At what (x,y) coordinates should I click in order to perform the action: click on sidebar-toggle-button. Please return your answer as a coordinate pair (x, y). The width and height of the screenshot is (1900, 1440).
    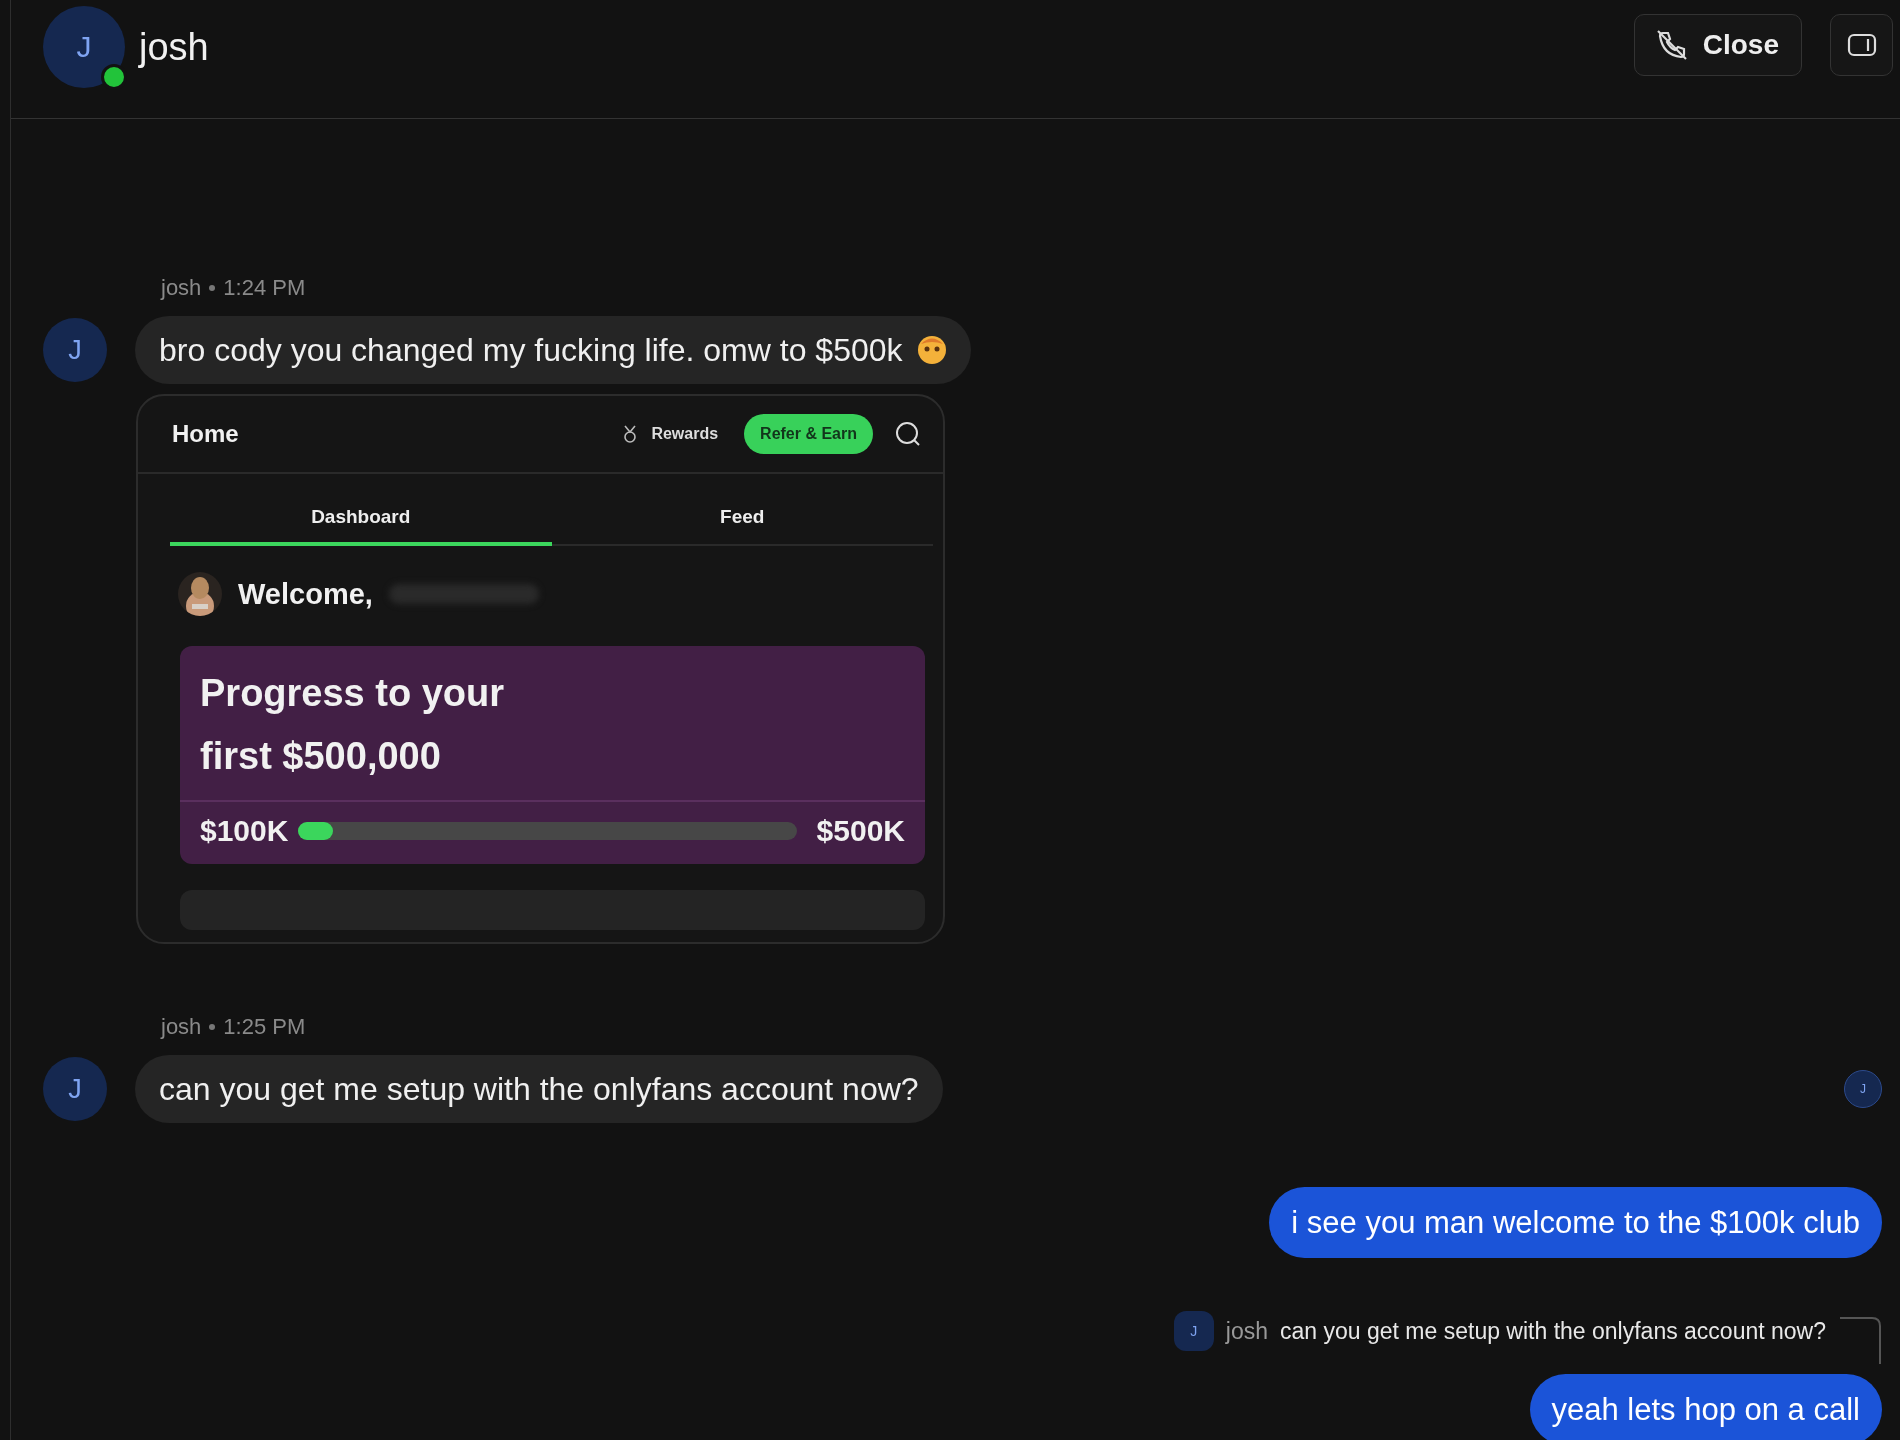
    Looking at the image, I should click on (1861, 45).